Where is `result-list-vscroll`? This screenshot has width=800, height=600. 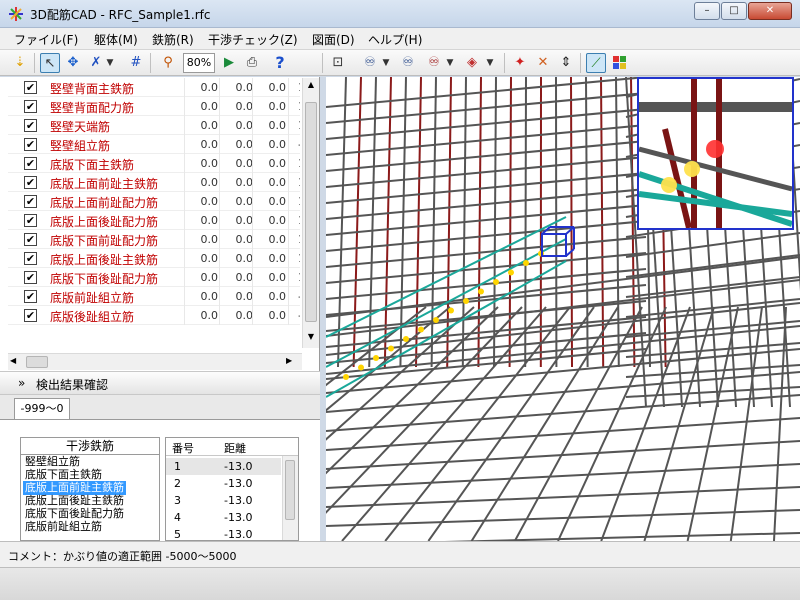 result-list-vscroll is located at coordinates (290, 498).